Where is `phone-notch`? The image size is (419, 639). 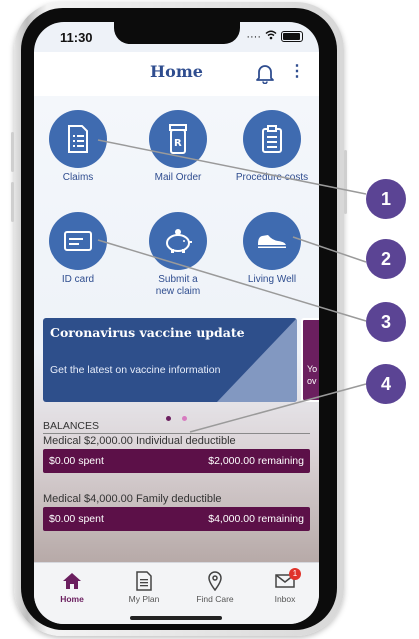
phone-notch is located at coordinates (177, 33).